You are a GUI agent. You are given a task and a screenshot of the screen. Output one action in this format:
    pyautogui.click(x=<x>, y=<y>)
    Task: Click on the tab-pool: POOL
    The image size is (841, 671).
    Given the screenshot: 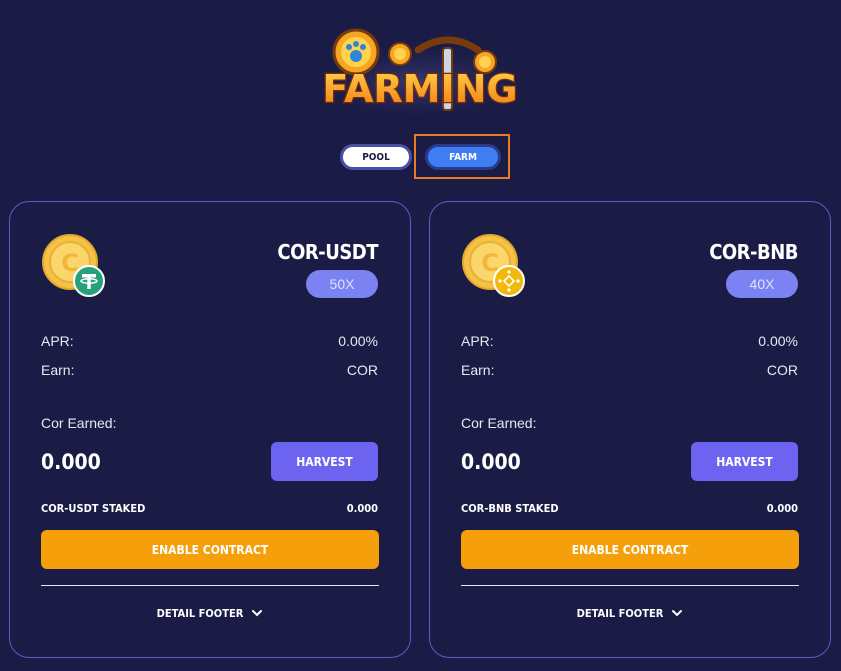 What is the action you would take?
    pyautogui.click(x=376, y=157)
    